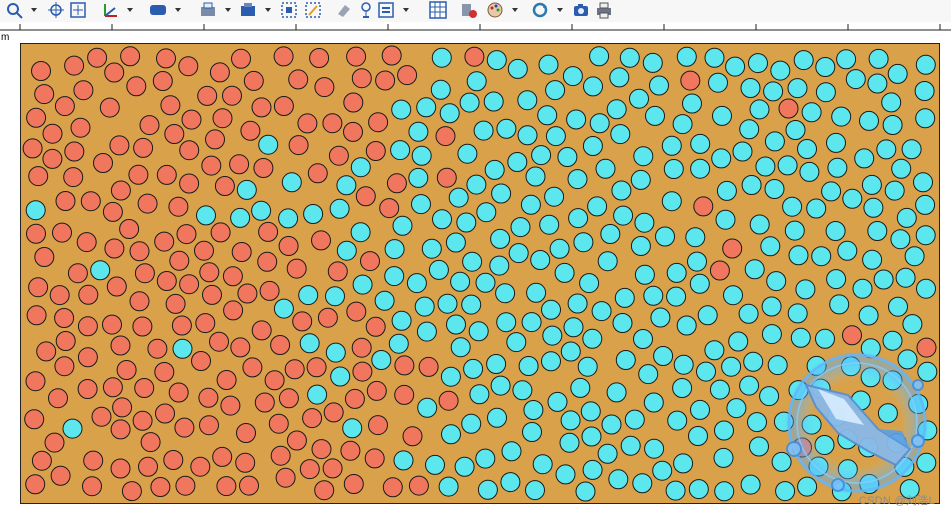 The height and width of the screenshot is (516, 951). What do you see at coordinates (857, 423) in the screenshot?
I see `fish-logo-icon` at bounding box center [857, 423].